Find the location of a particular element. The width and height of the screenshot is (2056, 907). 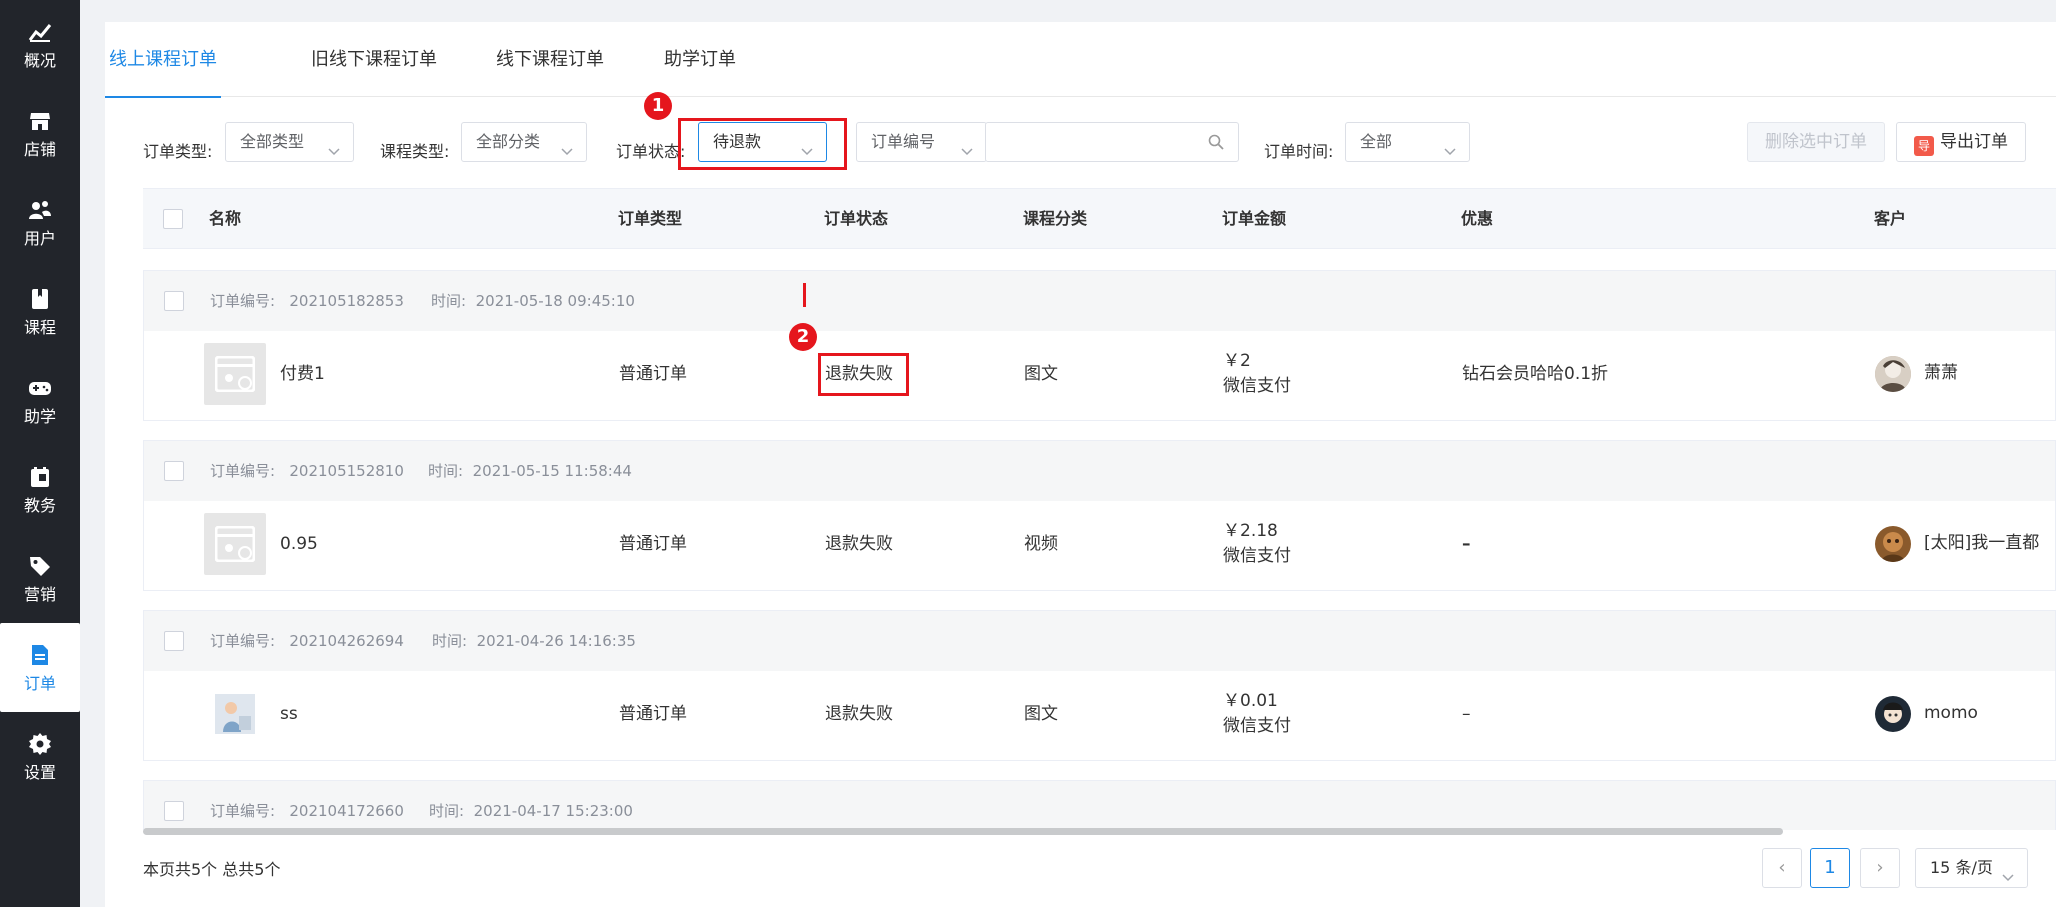

select-all-checkbox is located at coordinates (173, 219).